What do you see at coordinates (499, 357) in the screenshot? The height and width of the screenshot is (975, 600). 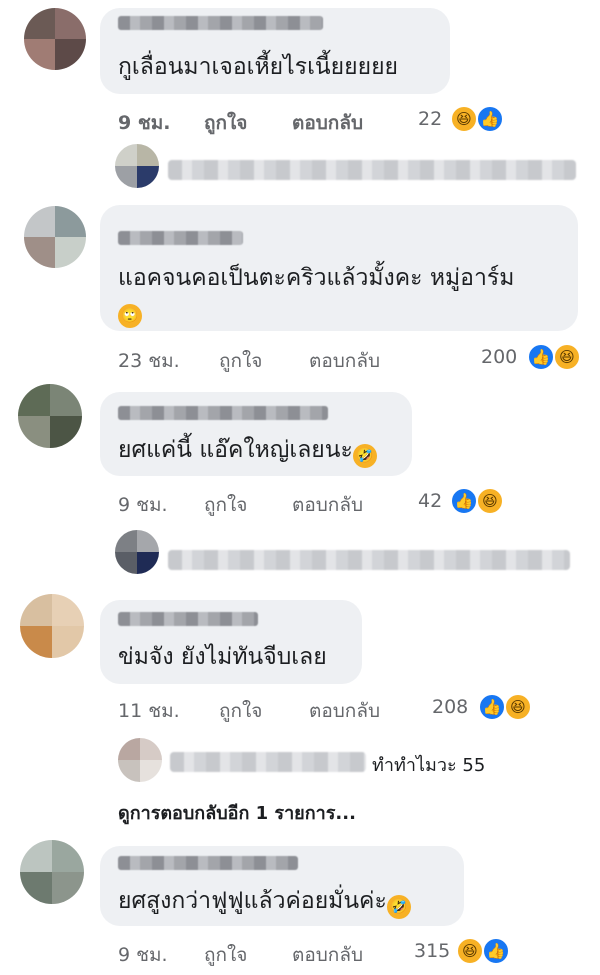 I see `reaction-count: 200` at bounding box center [499, 357].